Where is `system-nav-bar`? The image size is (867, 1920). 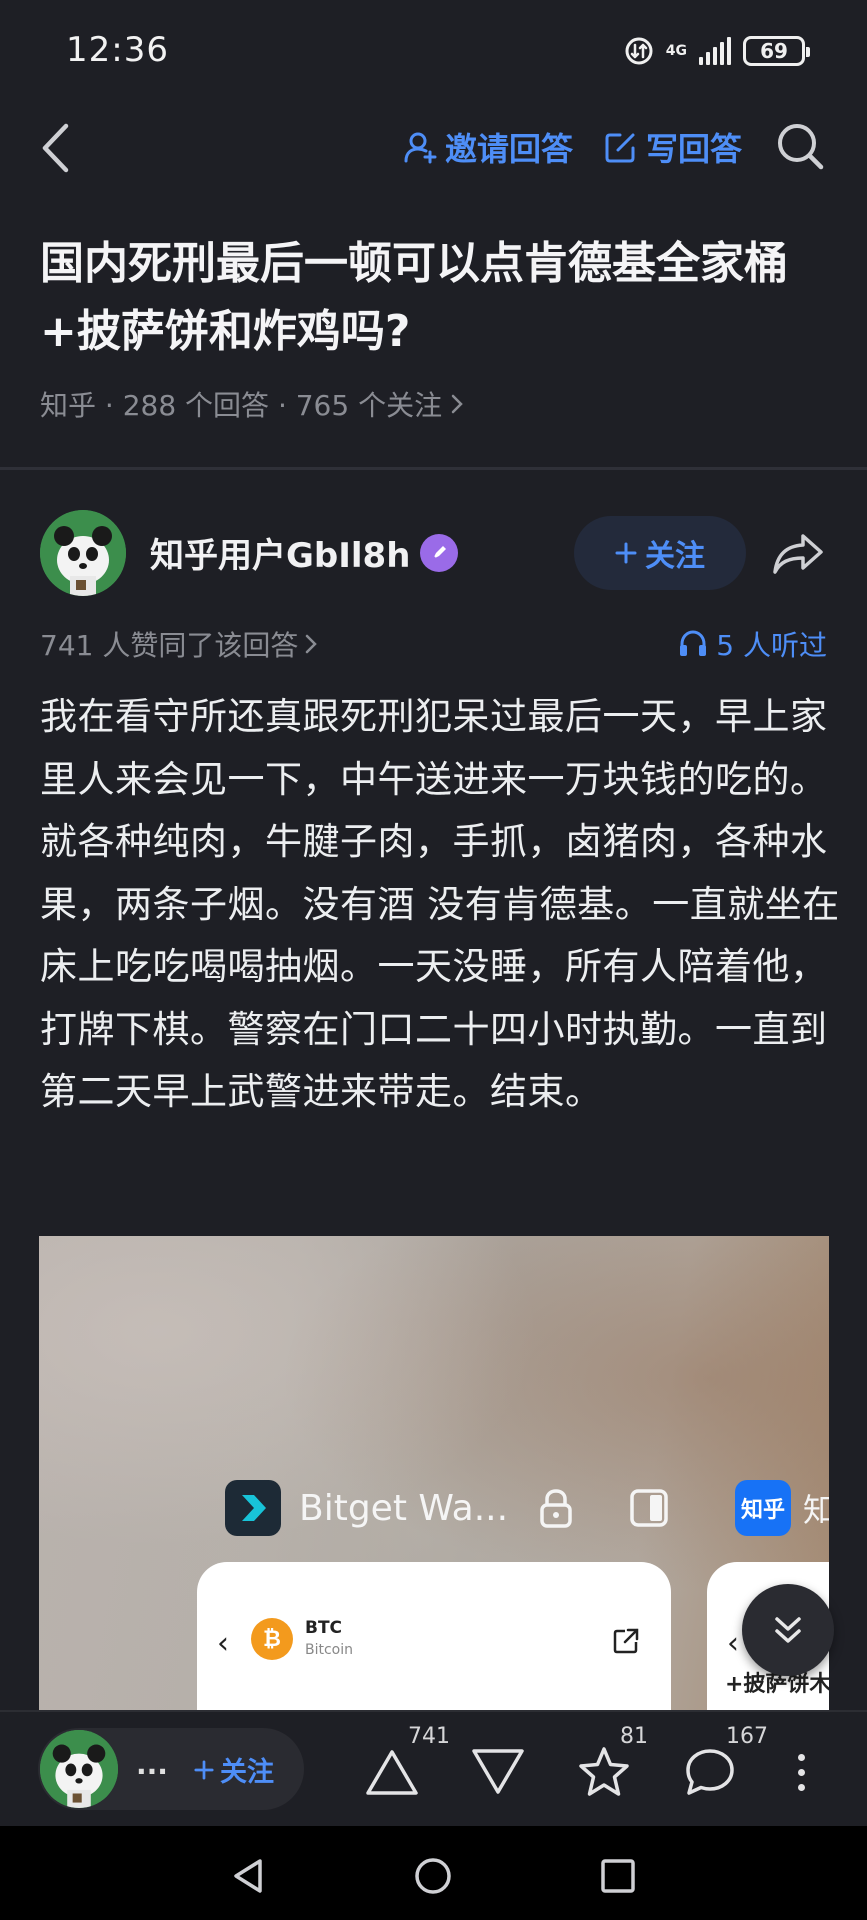 system-nav-bar is located at coordinates (433, 1873).